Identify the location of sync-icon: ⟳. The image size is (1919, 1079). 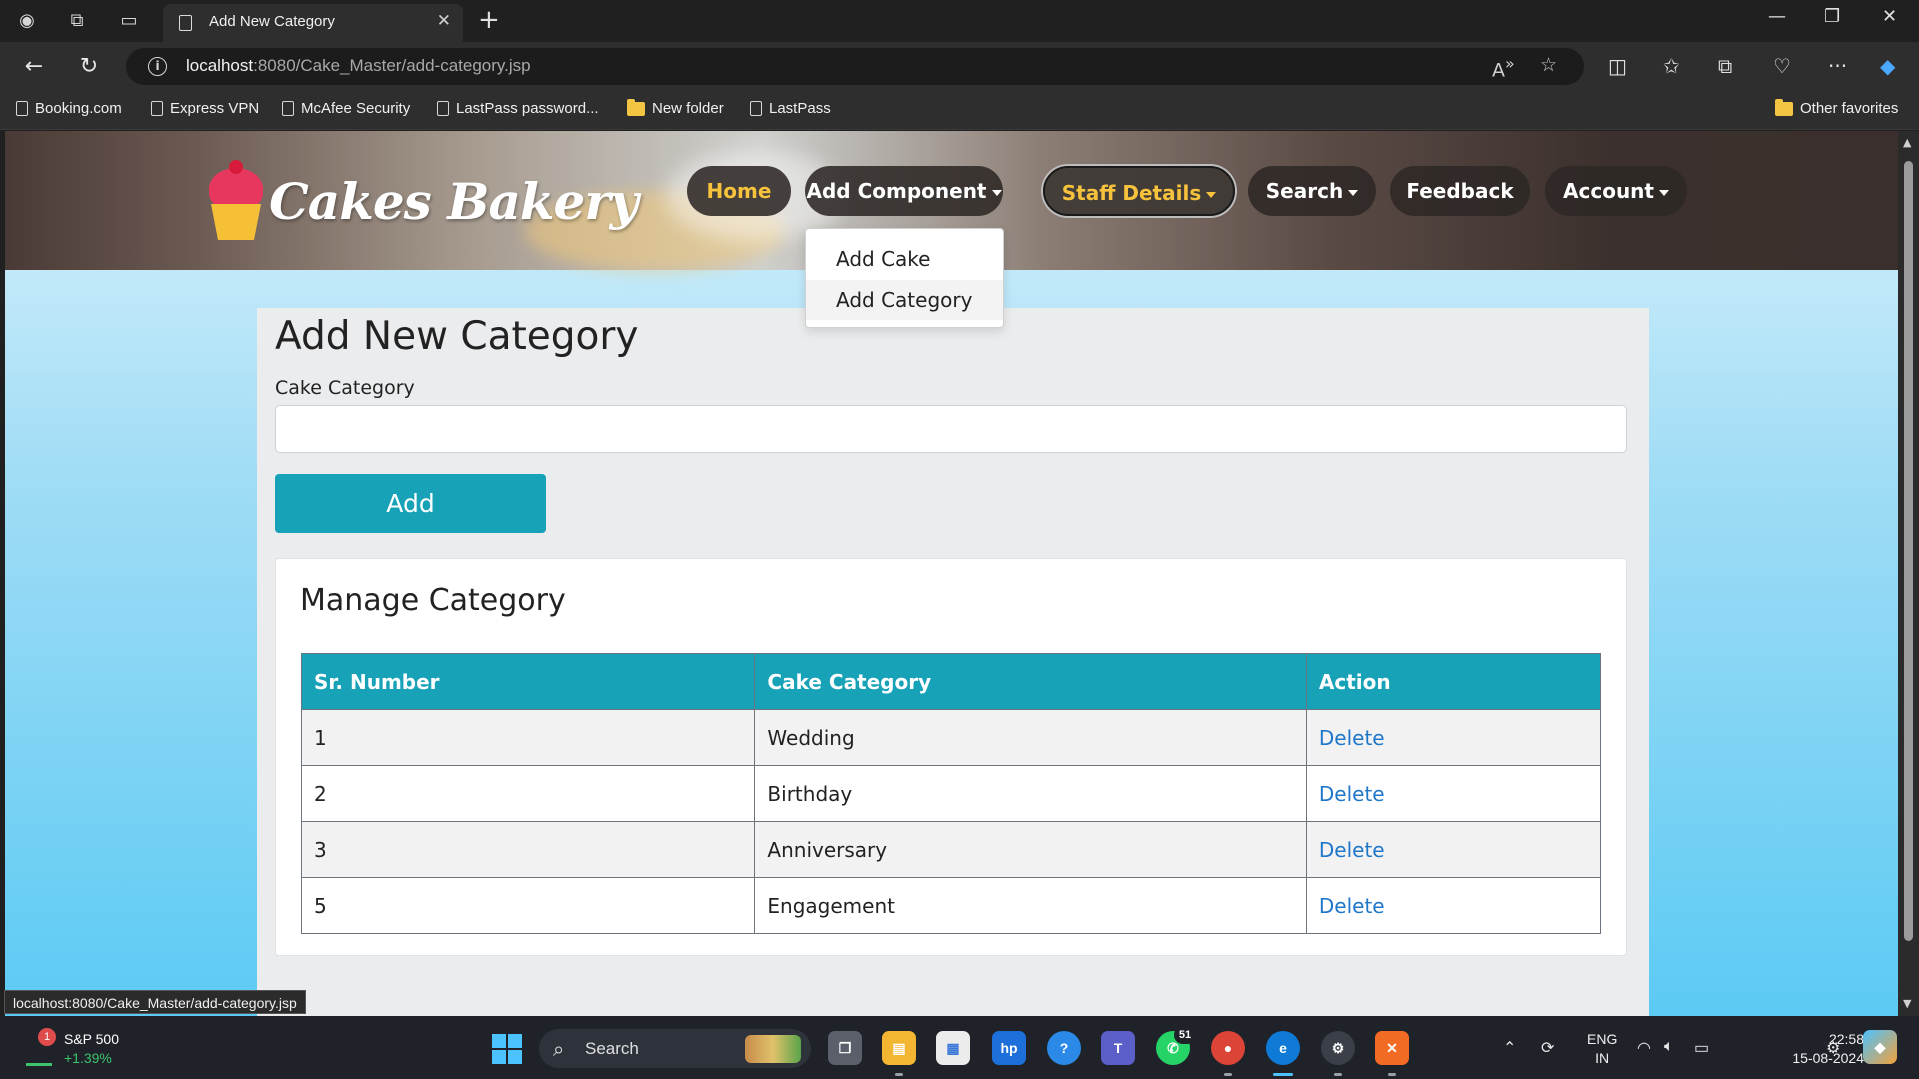
(1547, 1048).